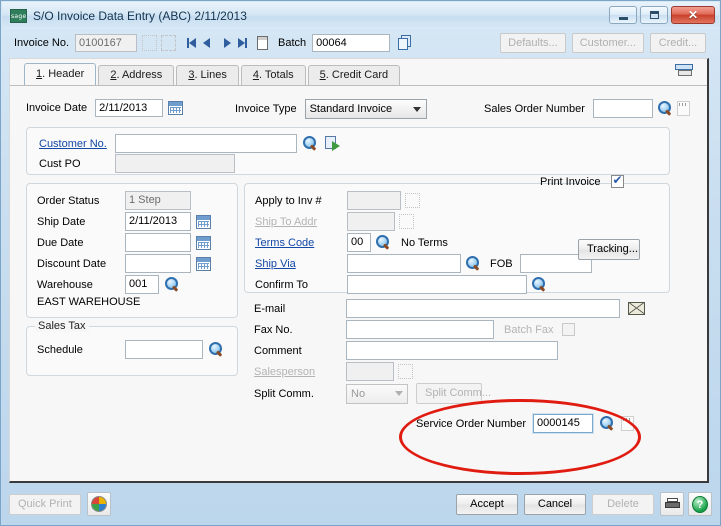 Image resolution: width=721 pixels, height=526 pixels. Describe the element at coordinates (617, 180) in the screenshot. I see `print-invoice-checkbox` at that location.